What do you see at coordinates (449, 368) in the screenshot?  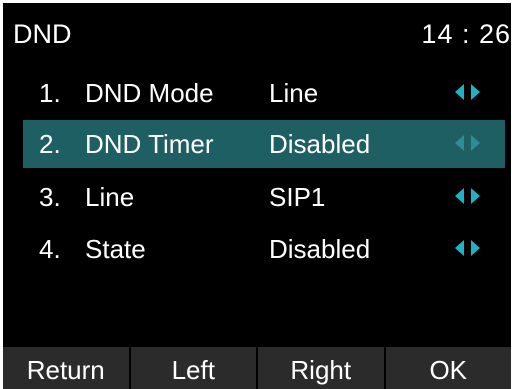 I see `ok-softkey: OK` at bounding box center [449, 368].